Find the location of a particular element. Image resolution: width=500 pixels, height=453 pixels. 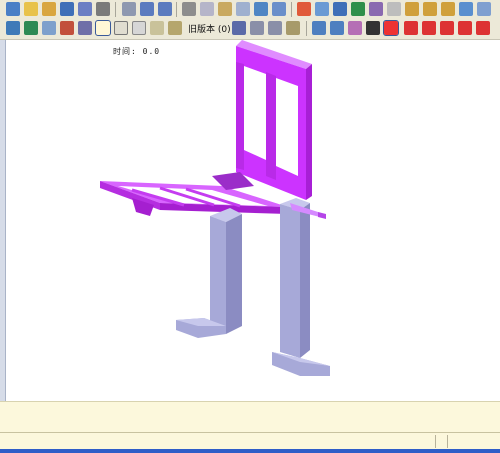

backrest-frame is located at coordinates (274, 120).